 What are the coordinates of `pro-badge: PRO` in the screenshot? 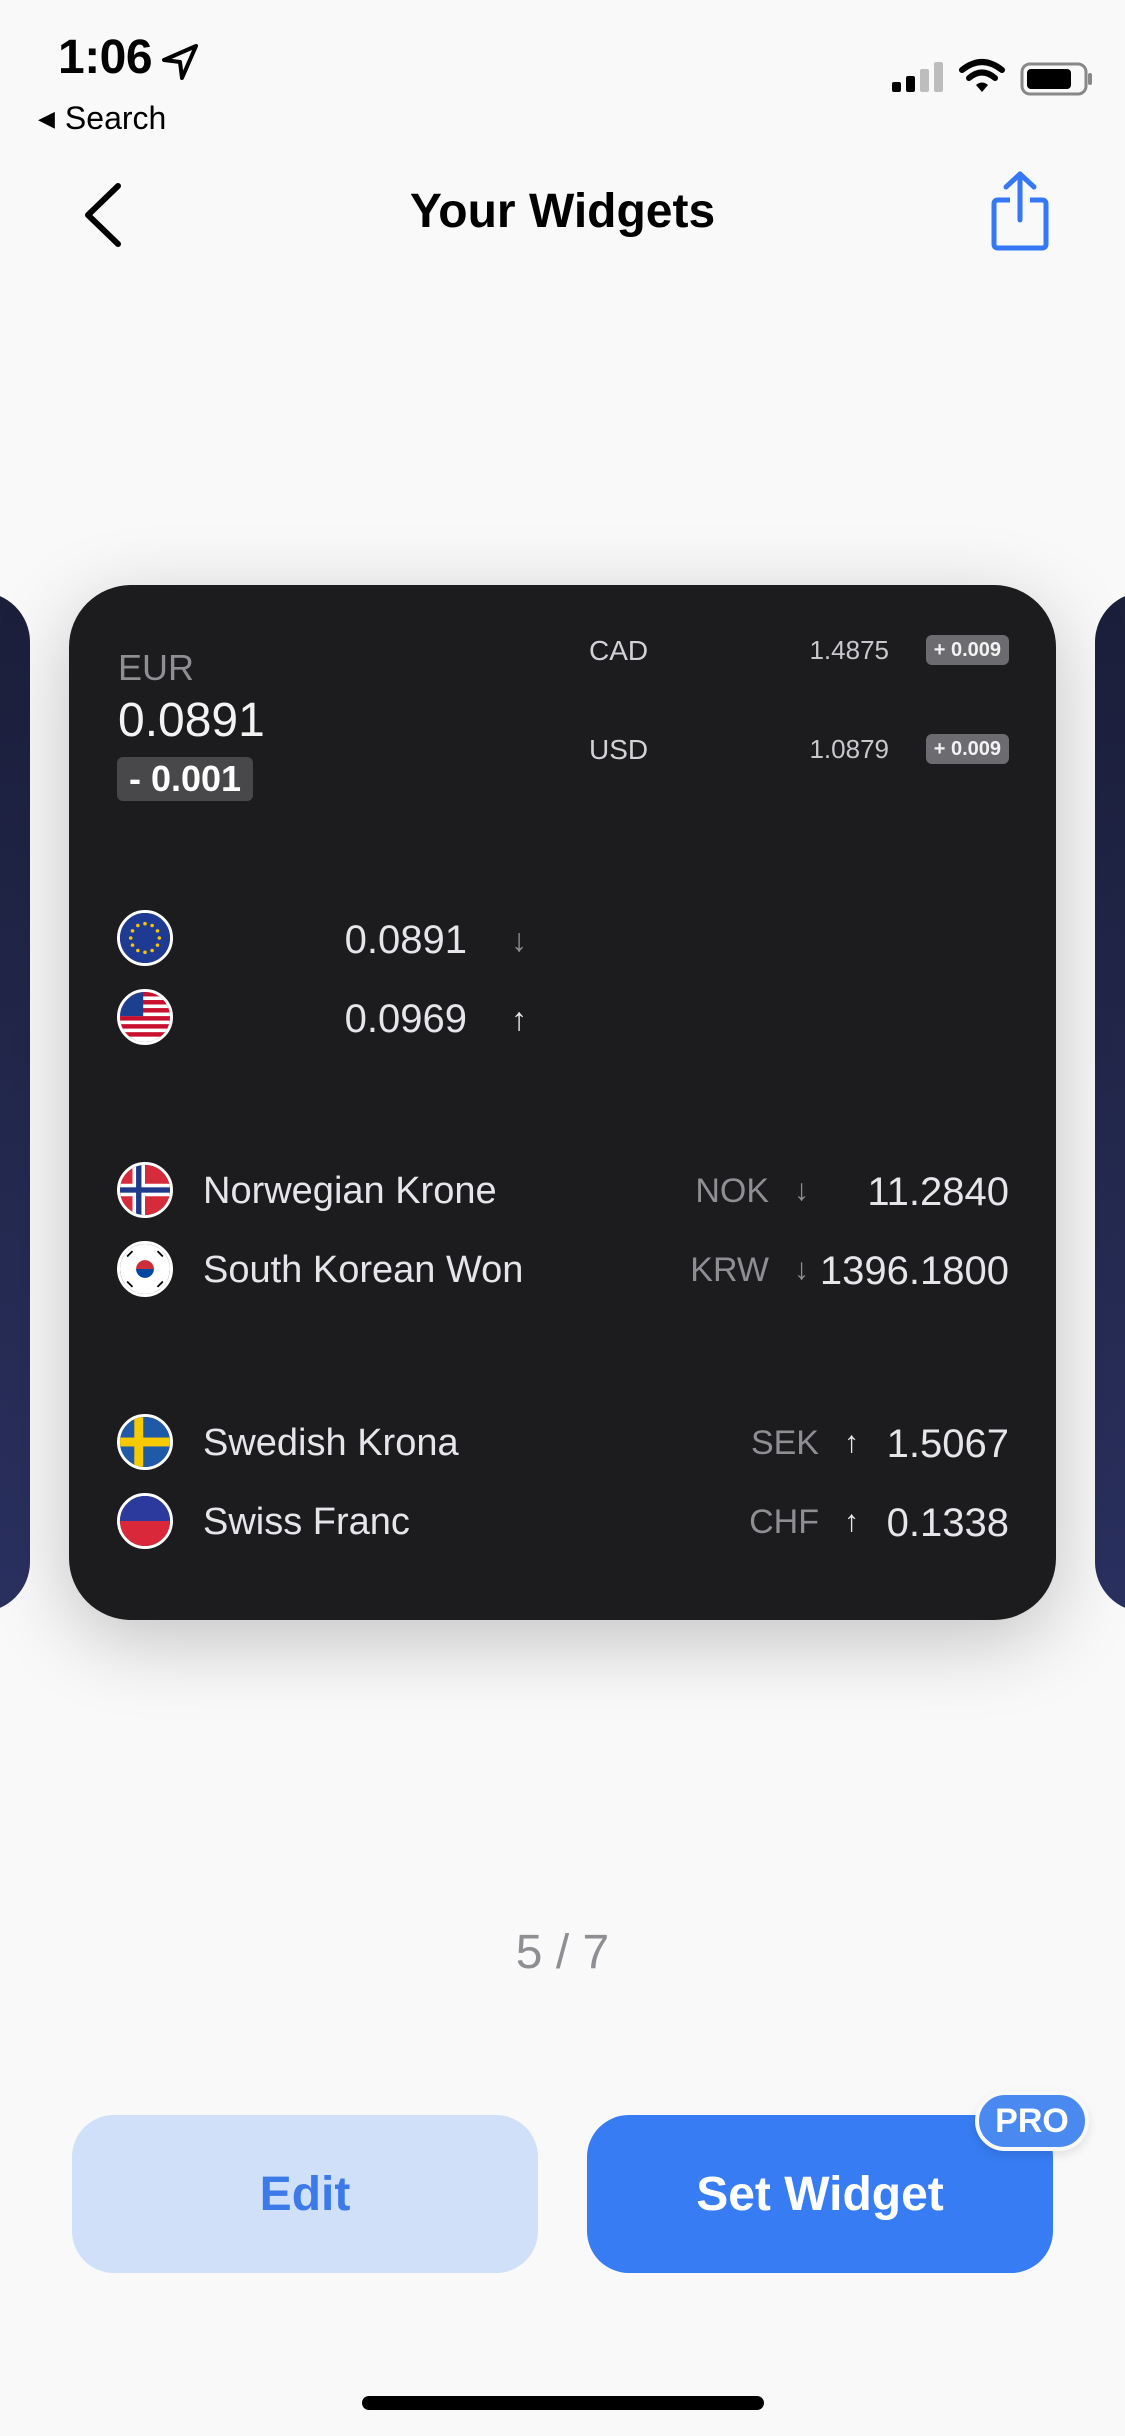 It's located at (1032, 2121).